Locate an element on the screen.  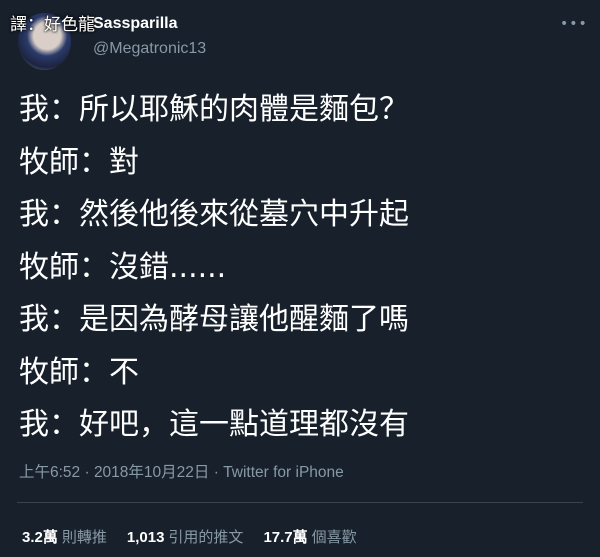
tweet-line: 牧師：對 is located at coordinates (79, 162).